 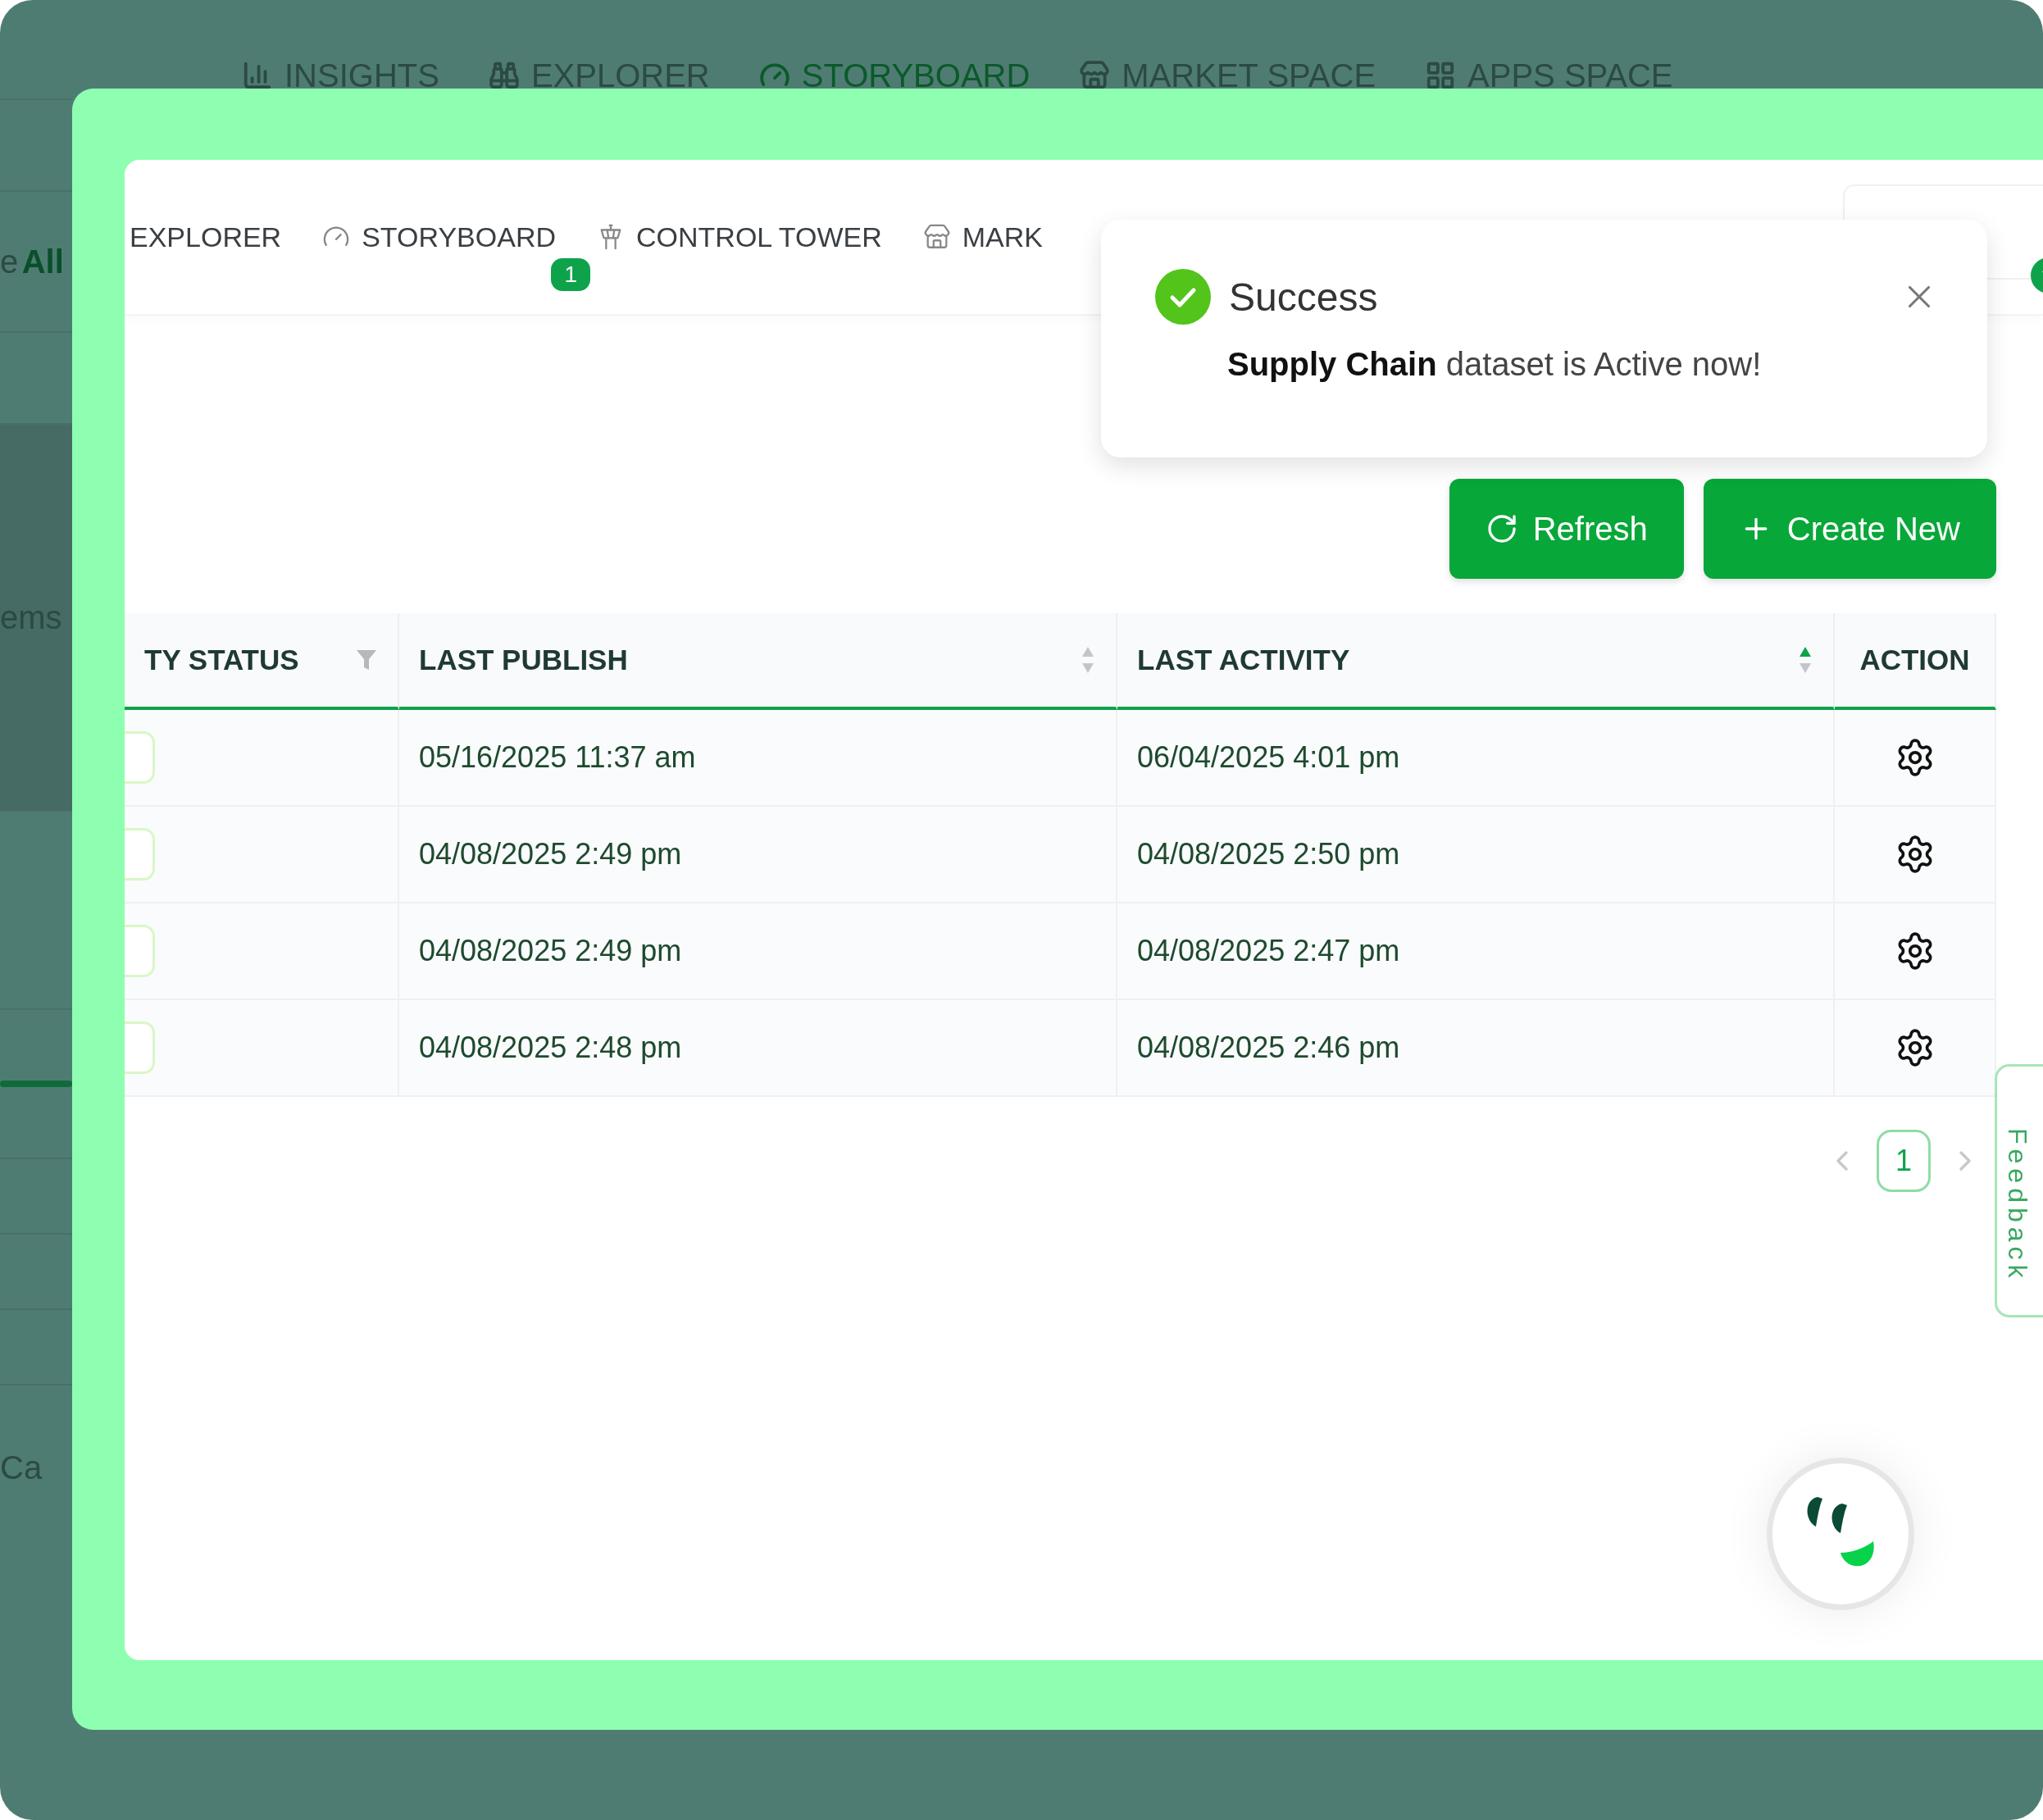 I want to click on column-title: TY STATUS, so click(x=222, y=660).